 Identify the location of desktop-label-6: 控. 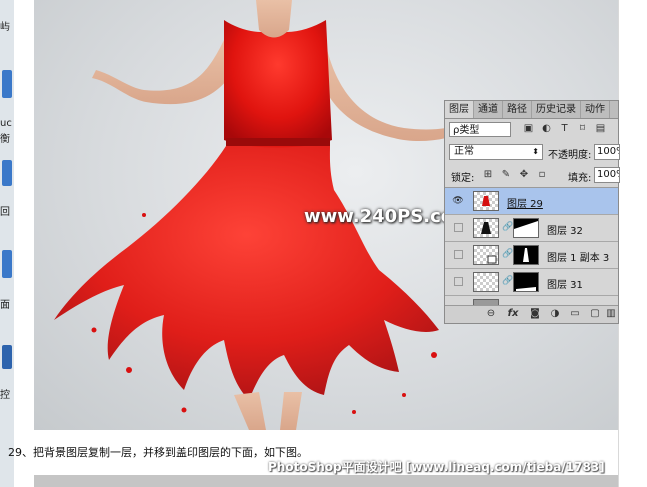
(5, 395).